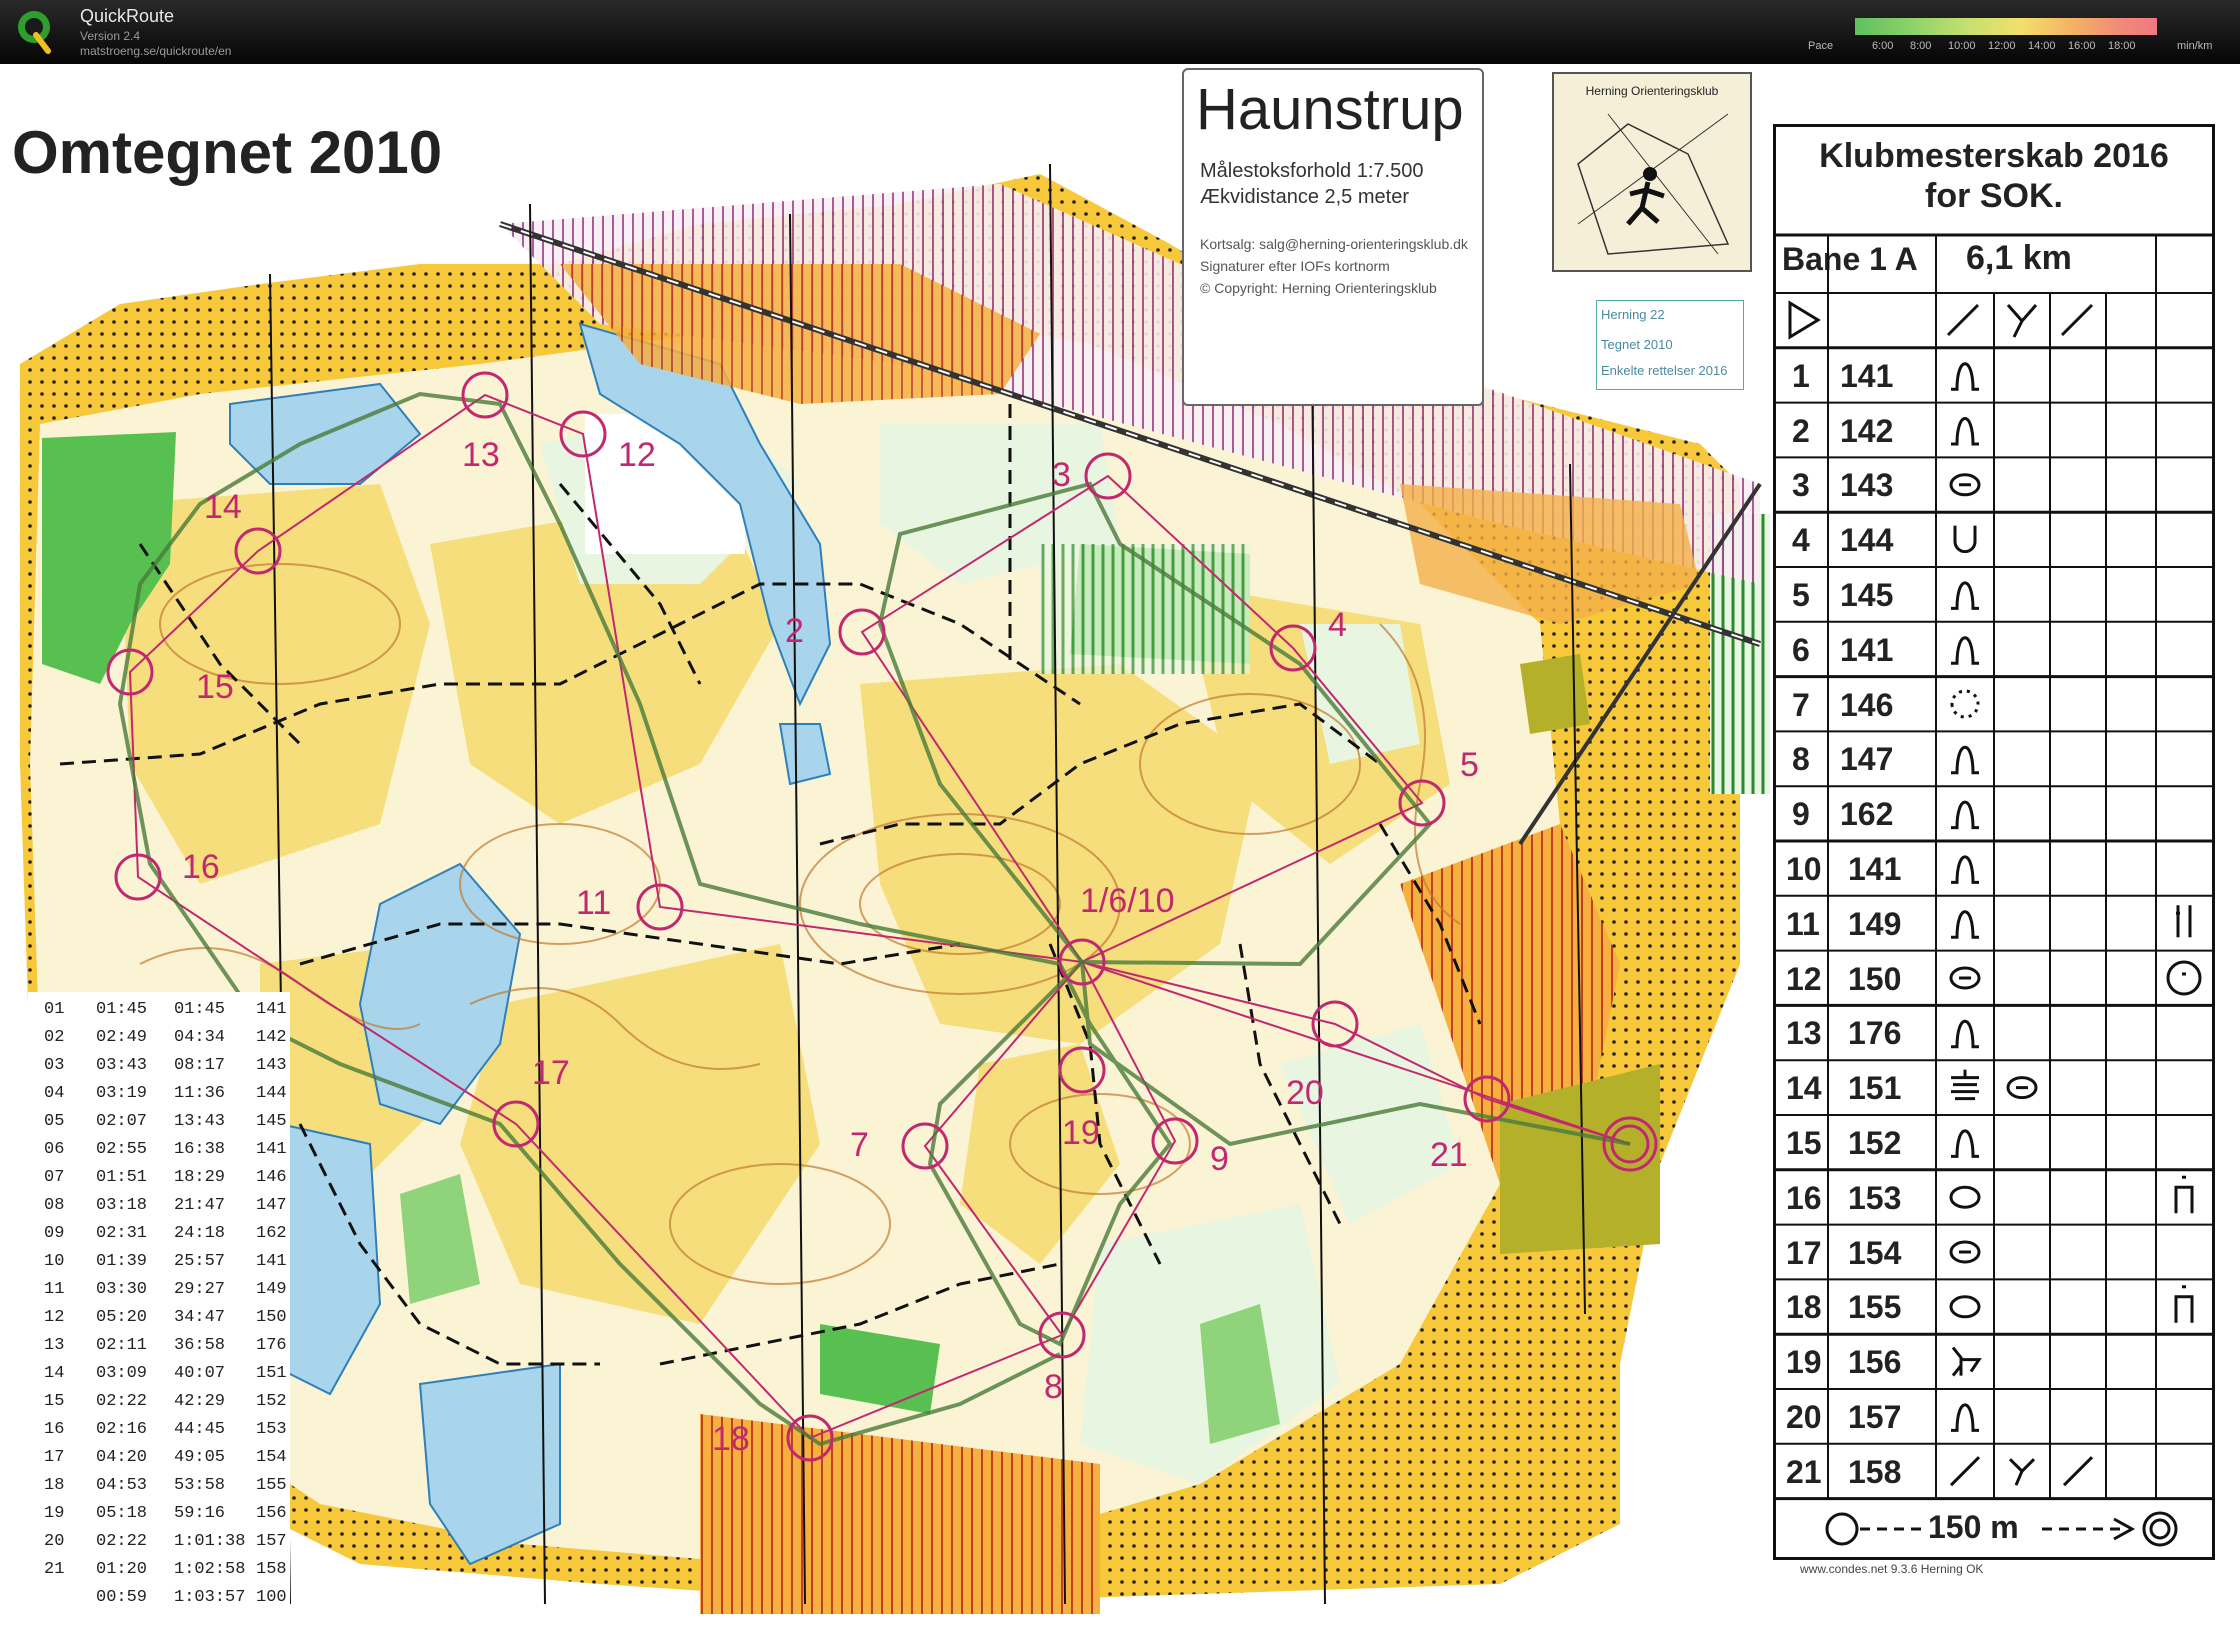  I want to click on control-label-7: 7, so click(859, 1145).